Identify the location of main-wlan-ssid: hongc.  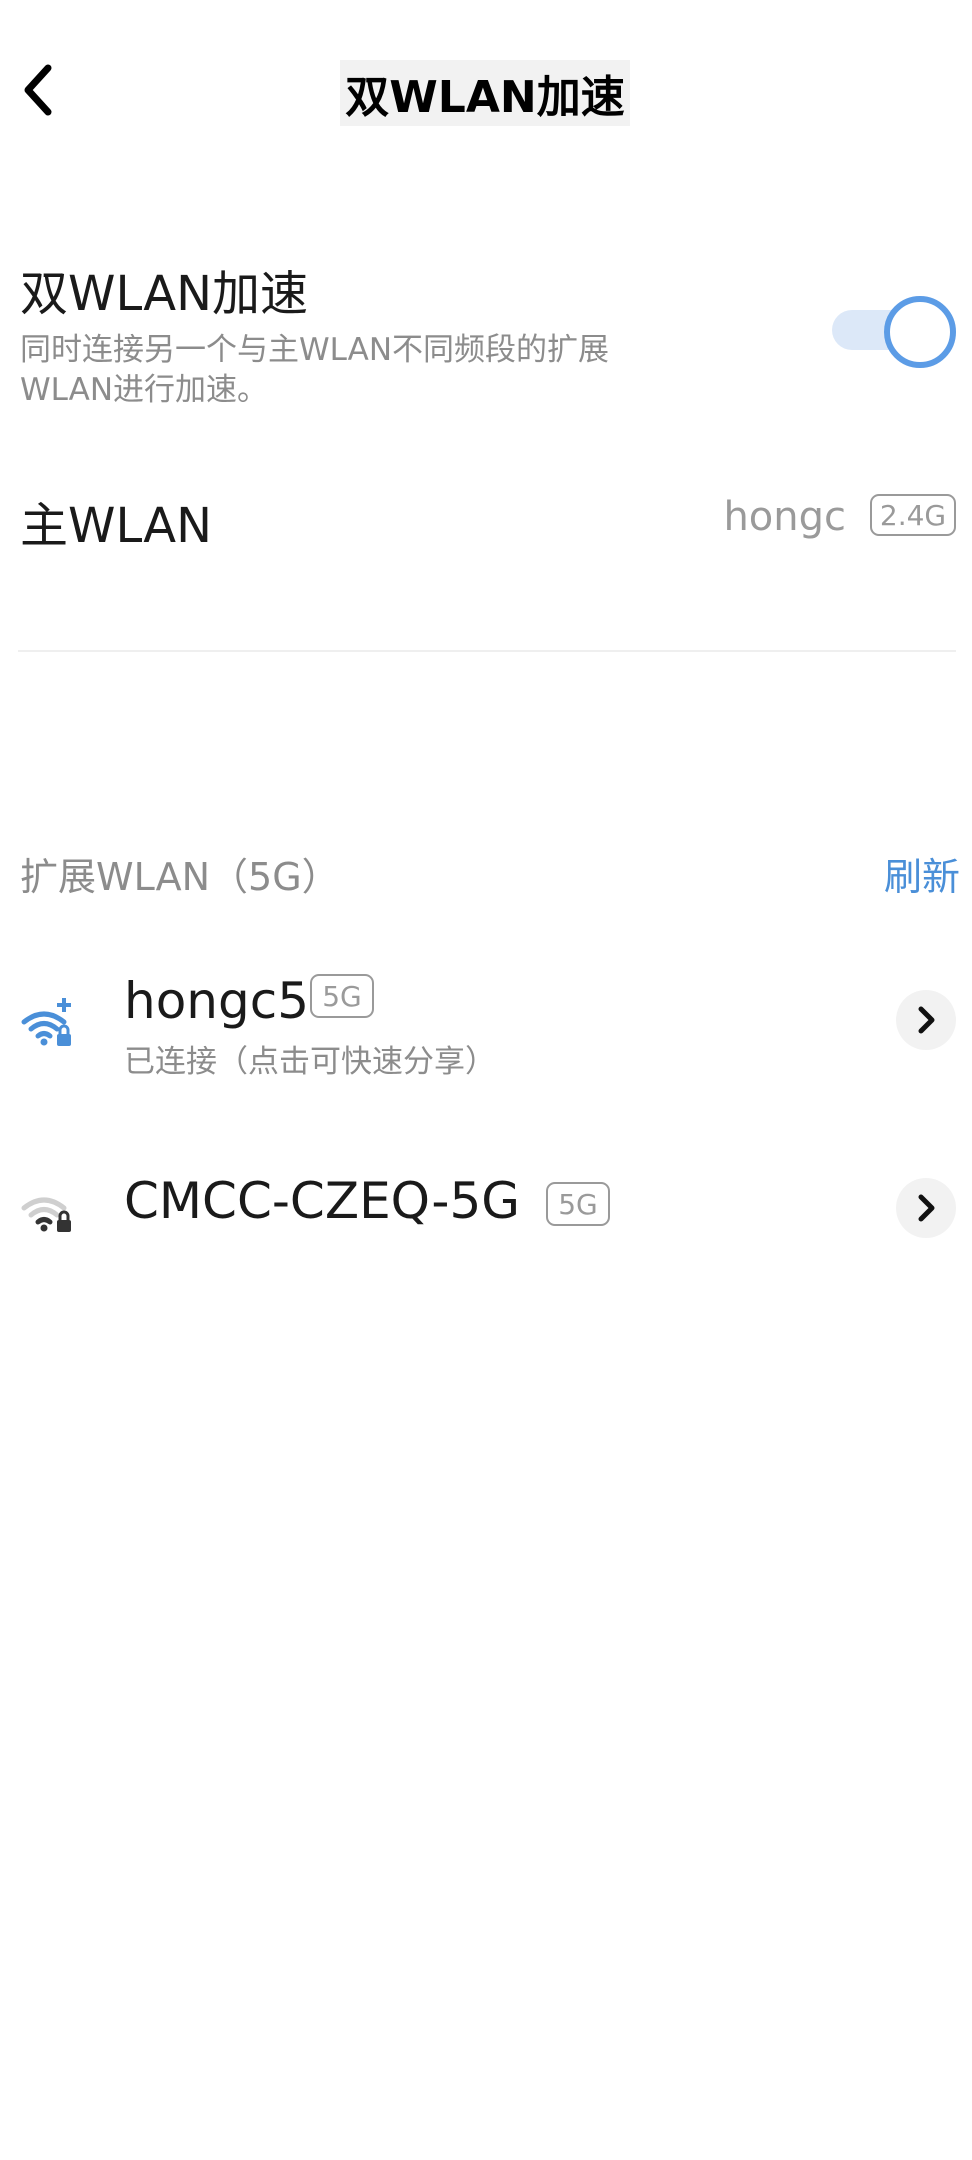
(784, 517).